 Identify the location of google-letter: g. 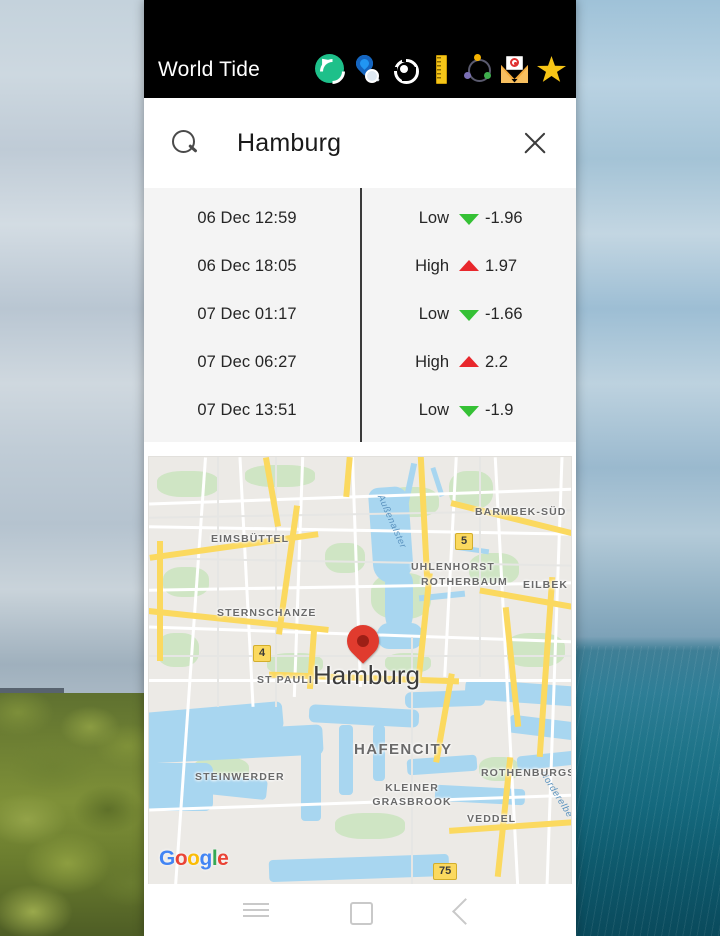
(206, 858).